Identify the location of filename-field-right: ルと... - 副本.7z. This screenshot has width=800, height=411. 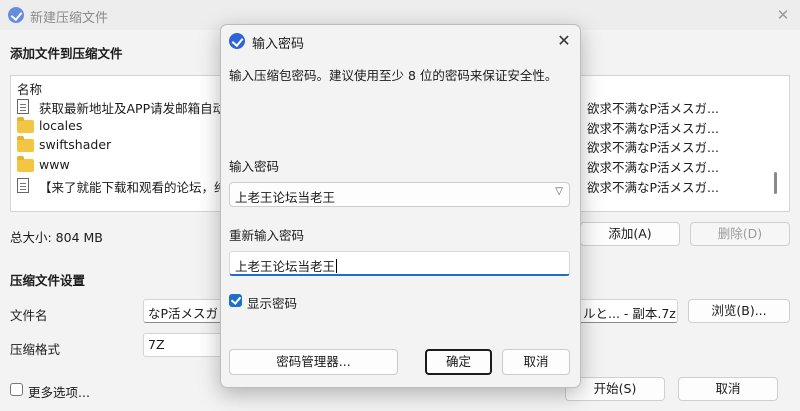
(628, 311).